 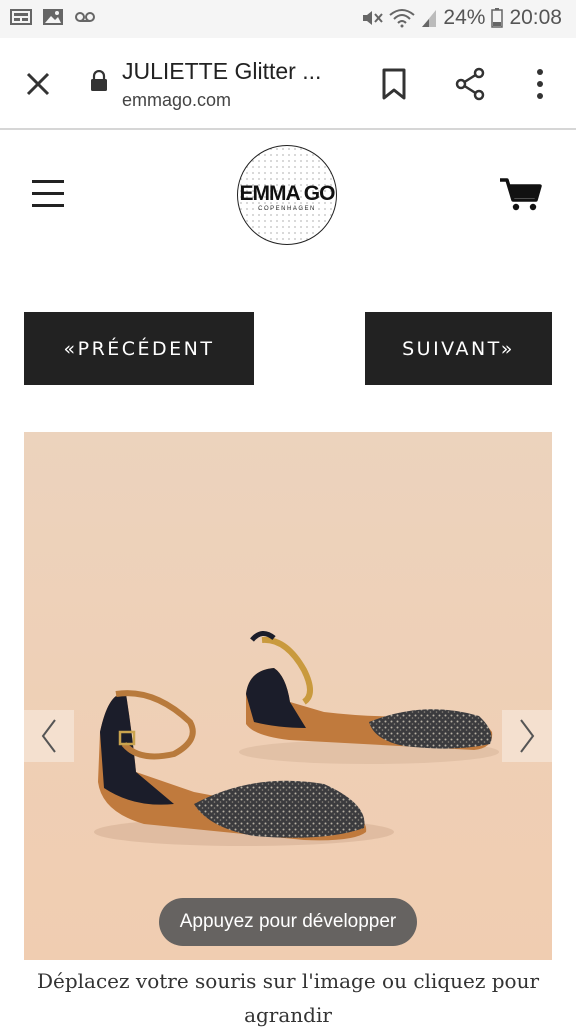 I want to click on logo-subtext: COPENHAGEN, so click(x=287, y=209).